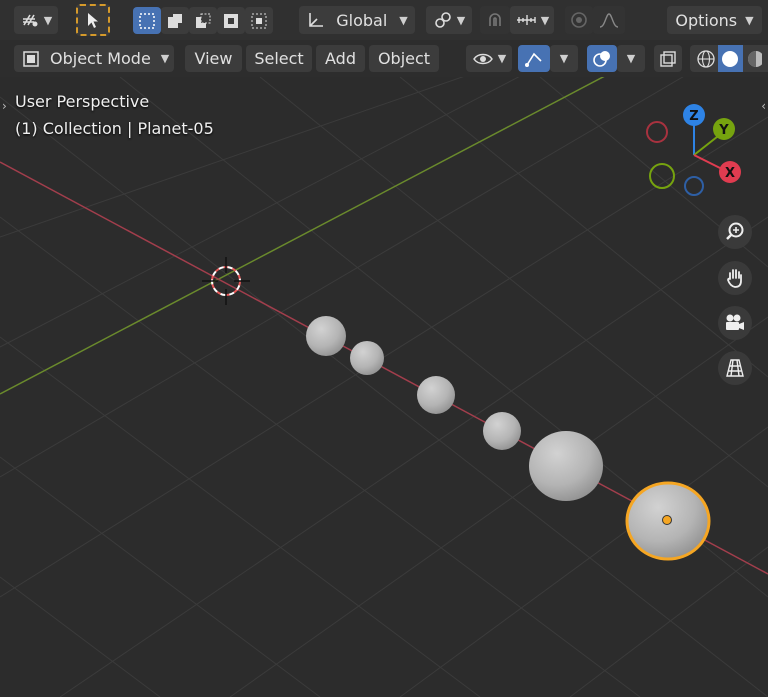  I want to click on gizmo-dropdown: ▼, so click(564, 58).